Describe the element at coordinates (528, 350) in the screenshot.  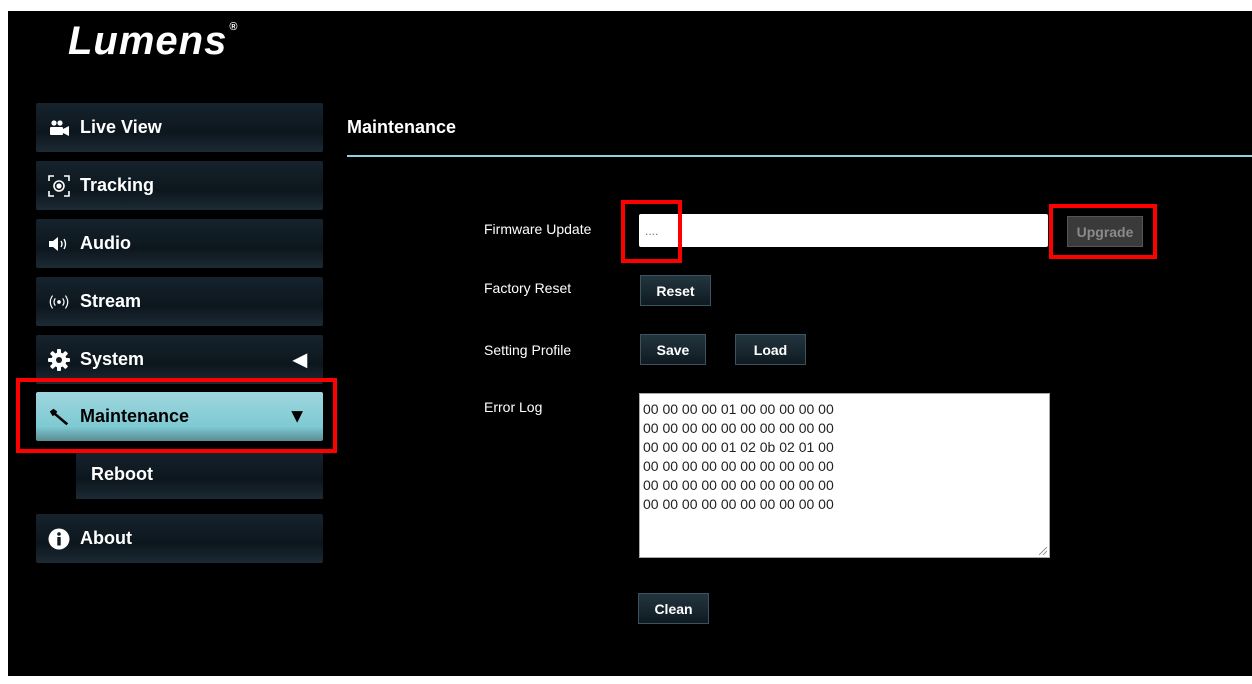
I see `setting-profile-label: Setting Profile` at that location.